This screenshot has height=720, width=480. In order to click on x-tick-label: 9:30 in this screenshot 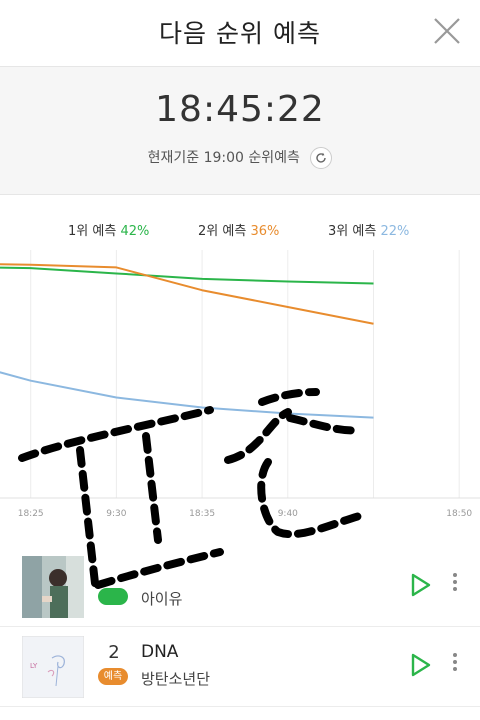, I will do `click(116, 514)`.